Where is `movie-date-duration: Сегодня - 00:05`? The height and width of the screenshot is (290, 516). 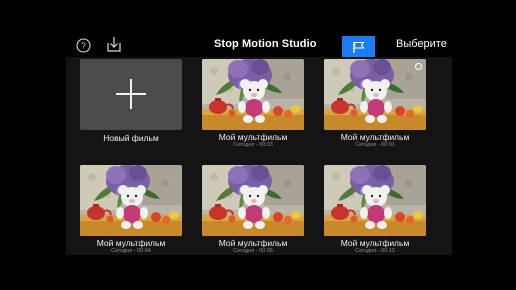
movie-date-duration: Сегодня - 00:05 is located at coordinates (253, 251).